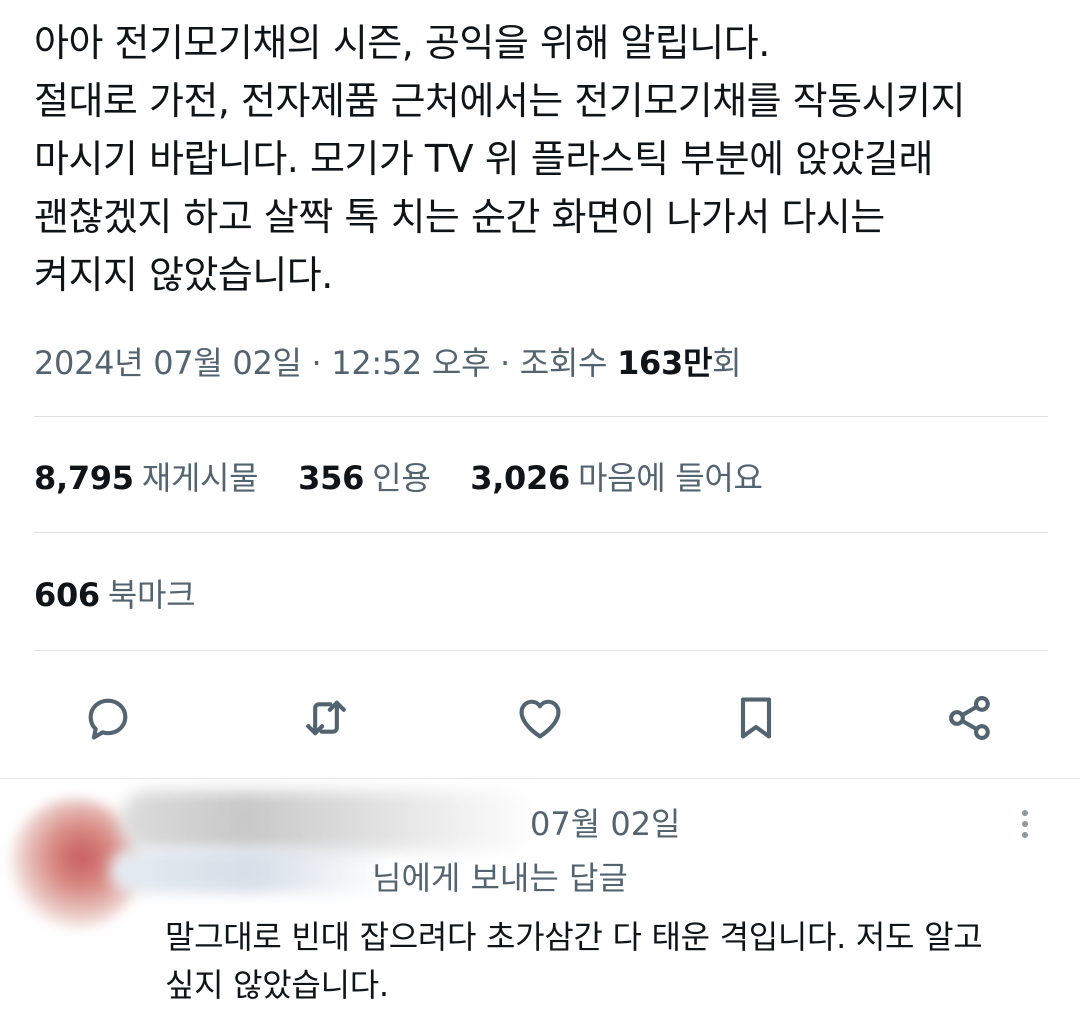  What do you see at coordinates (410, 363) in the screenshot?
I see `tweet-time: 12:52 오후` at bounding box center [410, 363].